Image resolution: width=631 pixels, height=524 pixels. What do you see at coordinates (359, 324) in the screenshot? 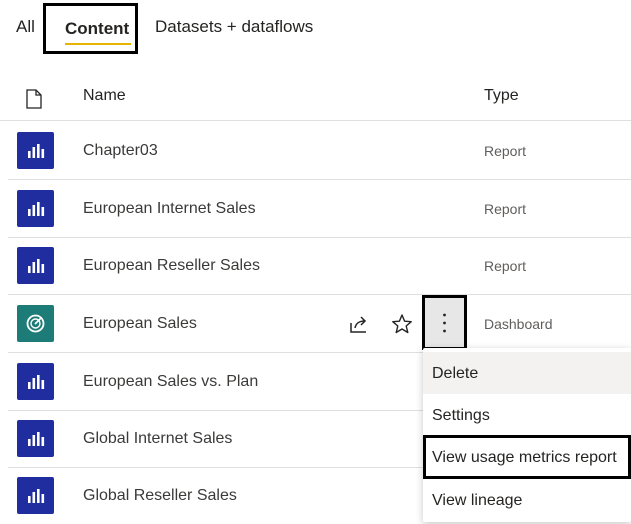
I see `share-icon` at bounding box center [359, 324].